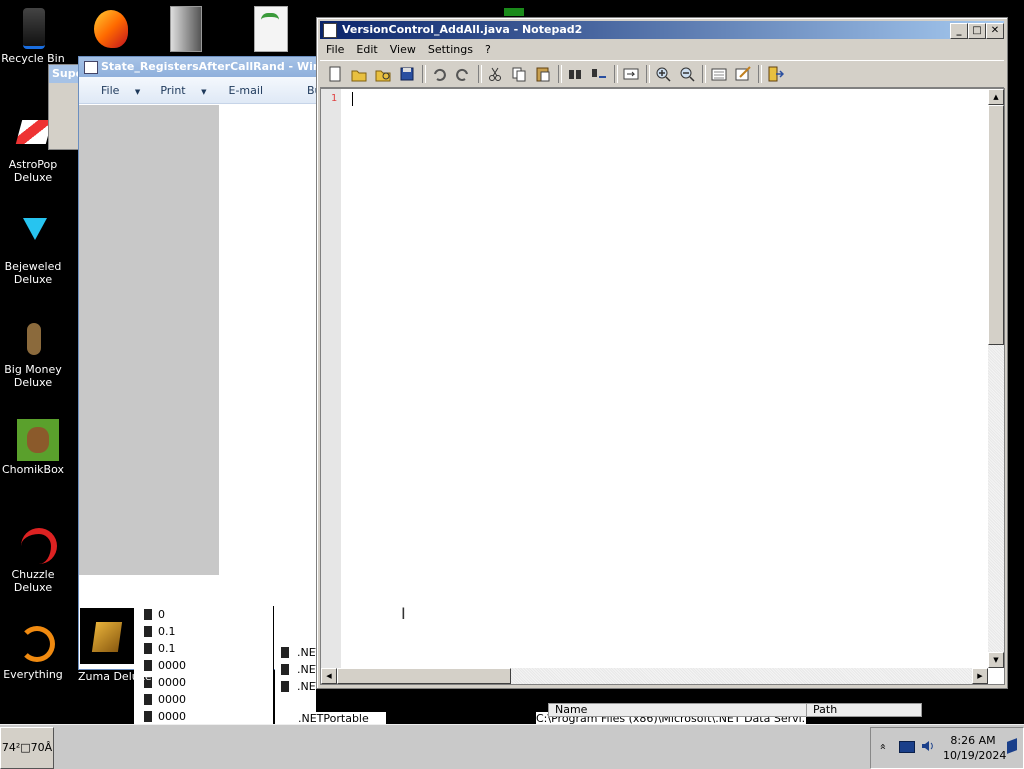 The width and height of the screenshot is (1024, 769). Describe the element at coordinates (366, 50) in the screenshot. I see `menu-edit: Edit` at that location.